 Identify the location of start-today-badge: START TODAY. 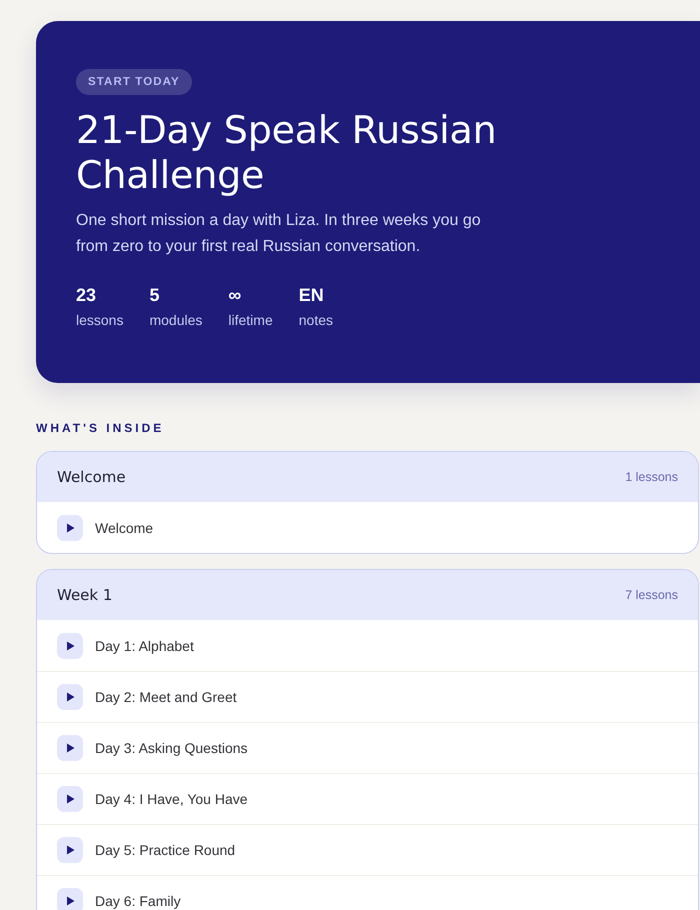
(134, 82).